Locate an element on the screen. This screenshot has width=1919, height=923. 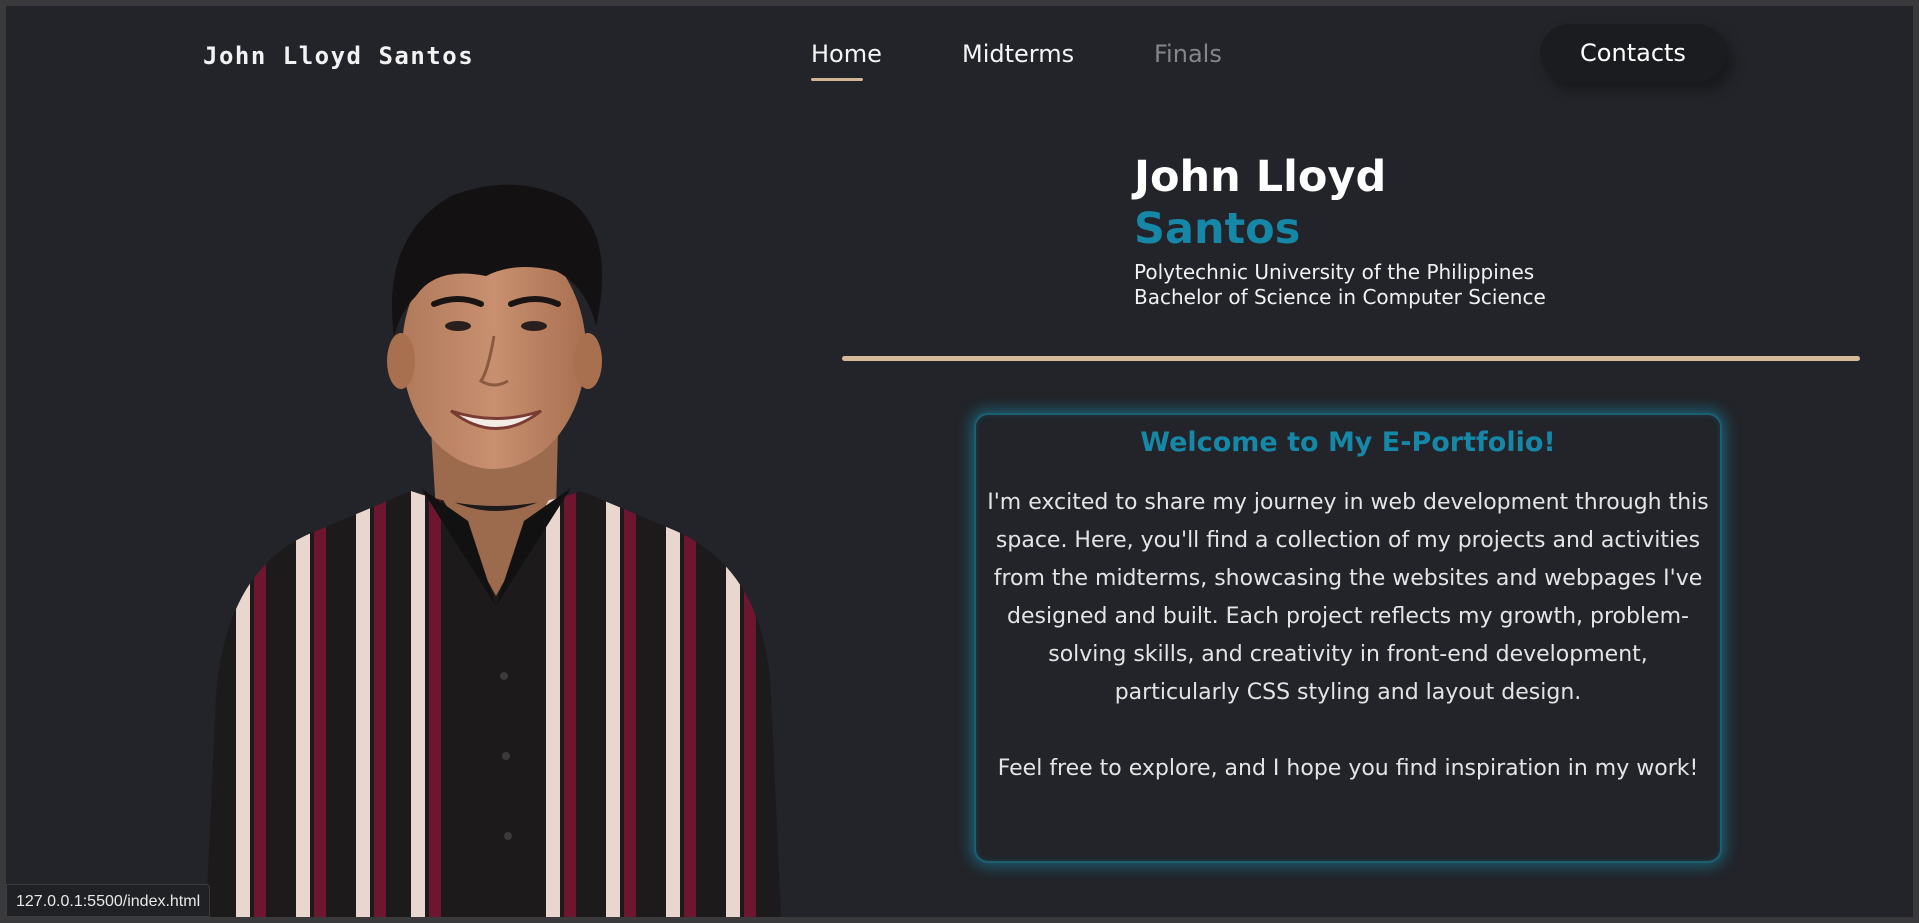
status-bar-url: 127.0.0.1:5500/index.html is located at coordinates (108, 900).